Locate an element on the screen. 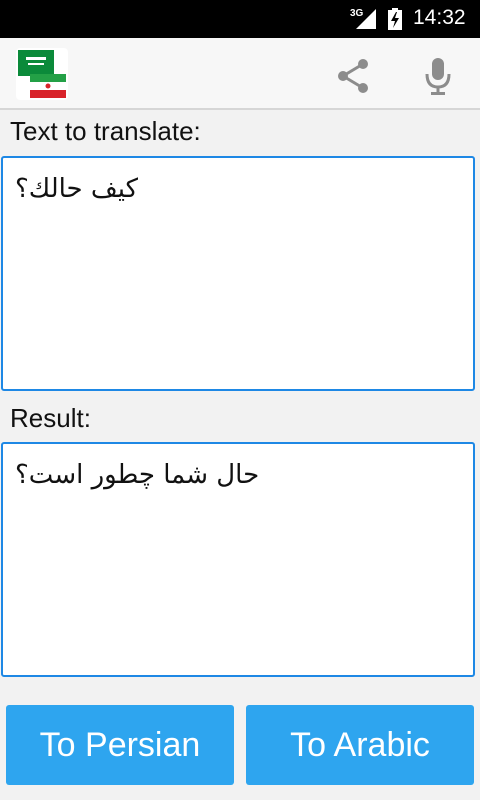 This screenshot has height=800, width=480. signal-icon is located at coordinates (366, 19).